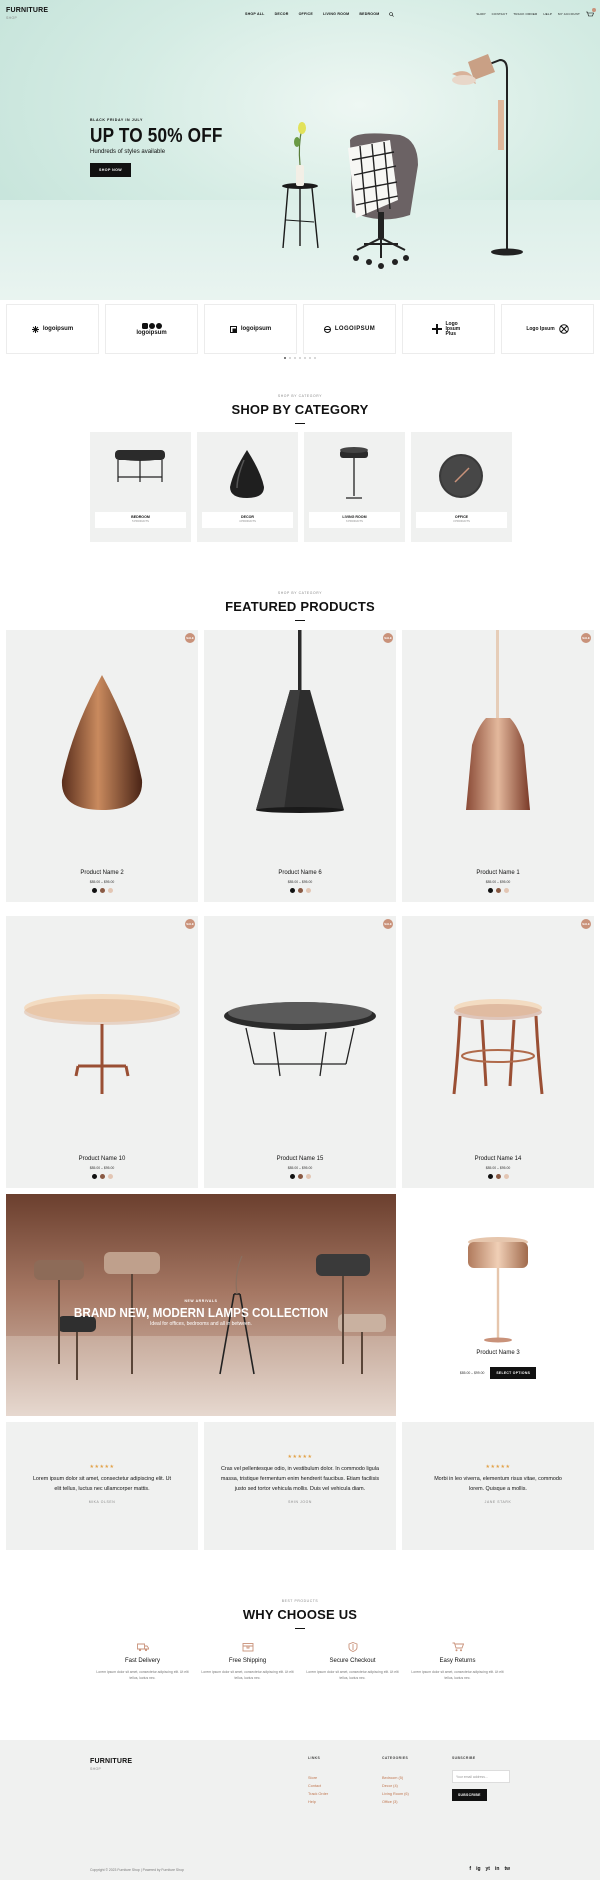 The image size is (600, 1880). Describe the element at coordinates (453, 328) in the screenshot. I see `partner-logo-text: Logo Ipsum Plus` at that location.